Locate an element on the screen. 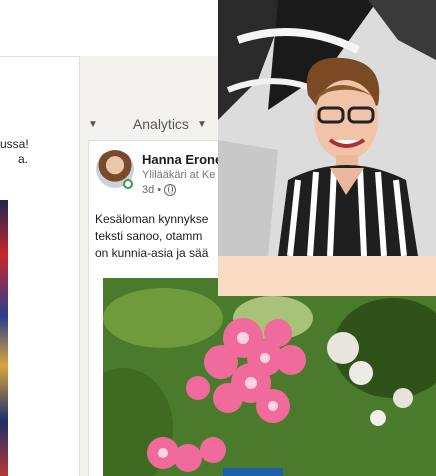 This screenshot has height=476, width=436. post-meta: 3d • is located at coordinates (159, 190).